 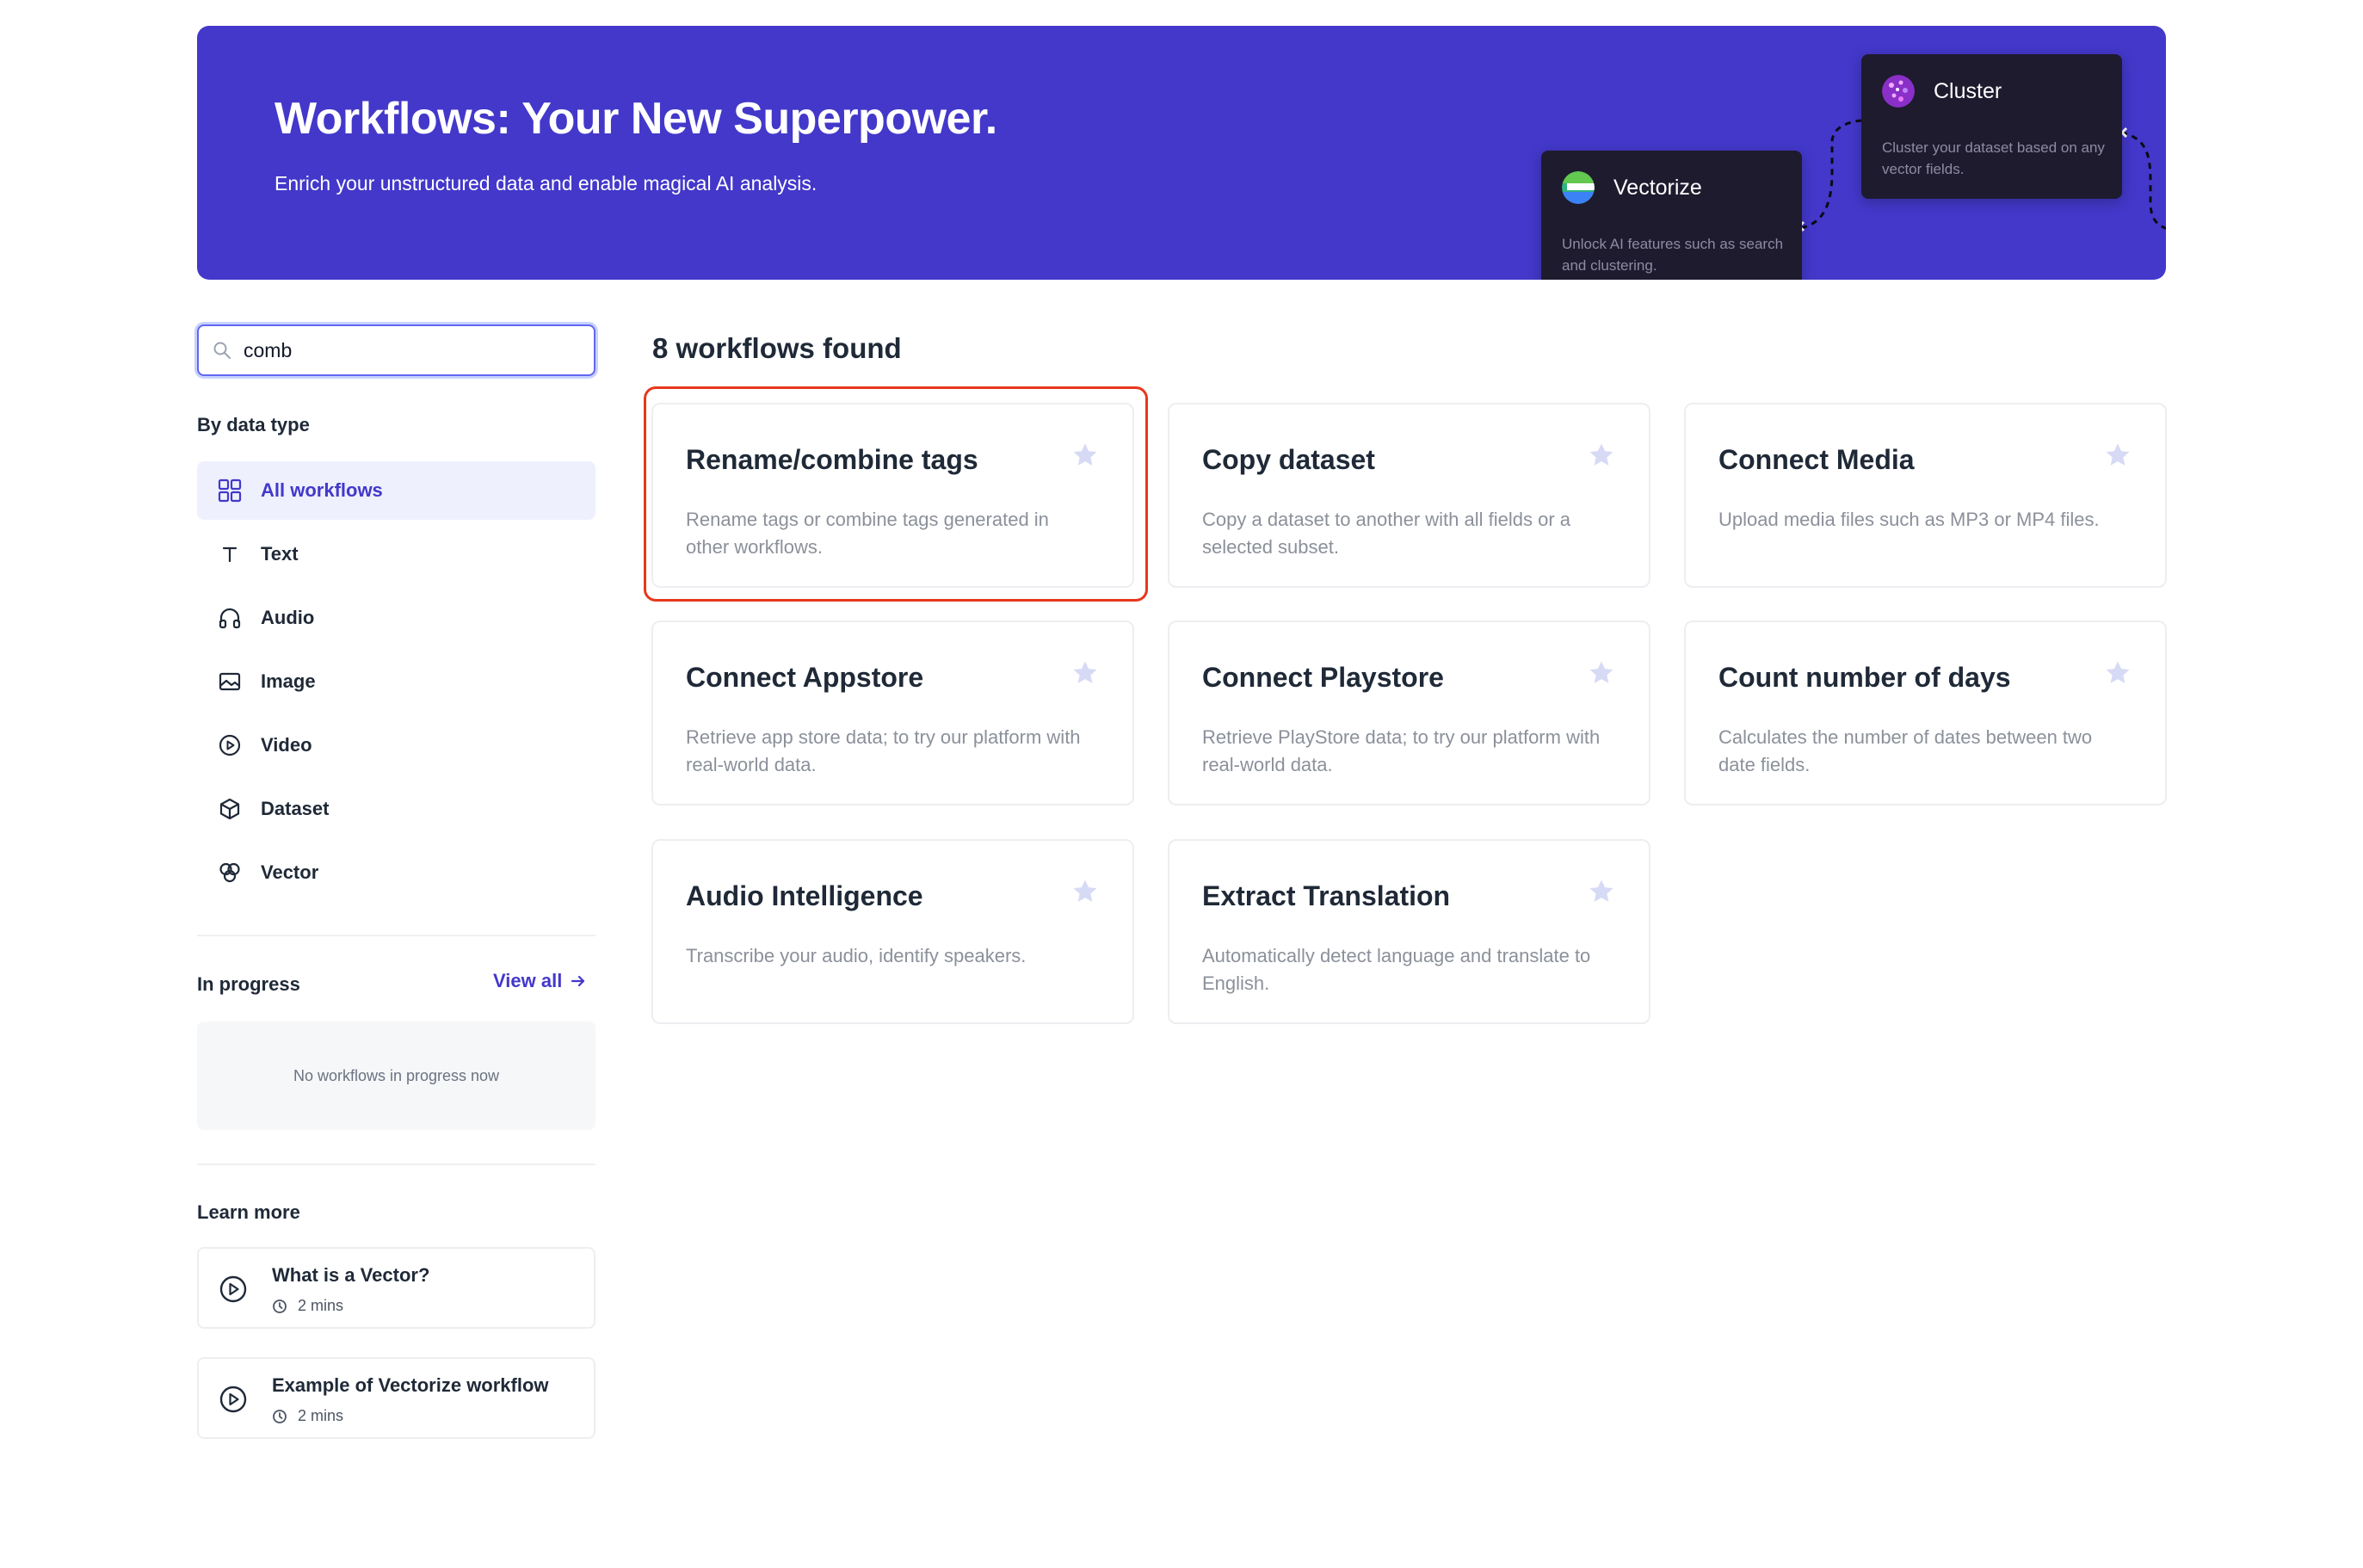 I want to click on workflow-card-title: Connect Media, so click(x=1816, y=459).